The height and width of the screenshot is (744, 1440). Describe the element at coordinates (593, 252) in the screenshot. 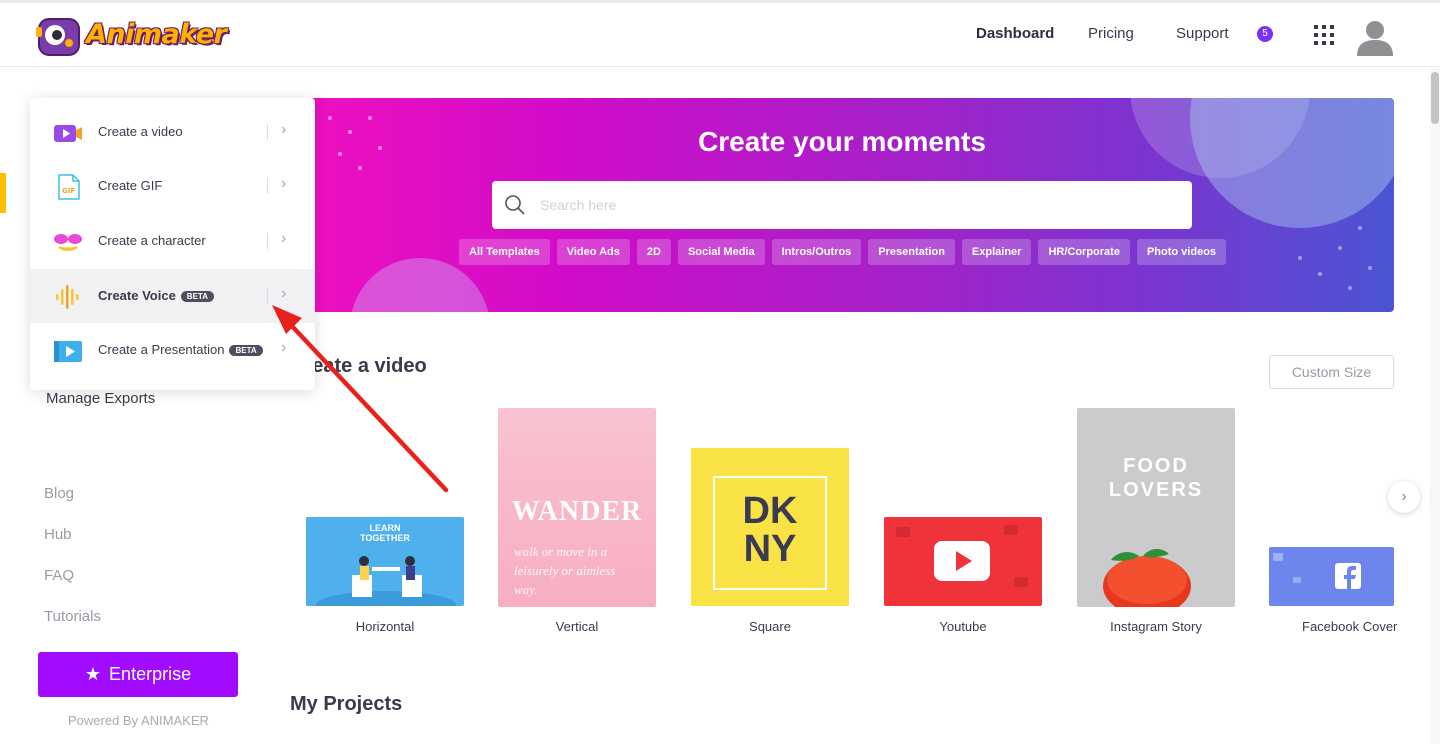

I see `chip-video-ads: Video Ads` at that location.